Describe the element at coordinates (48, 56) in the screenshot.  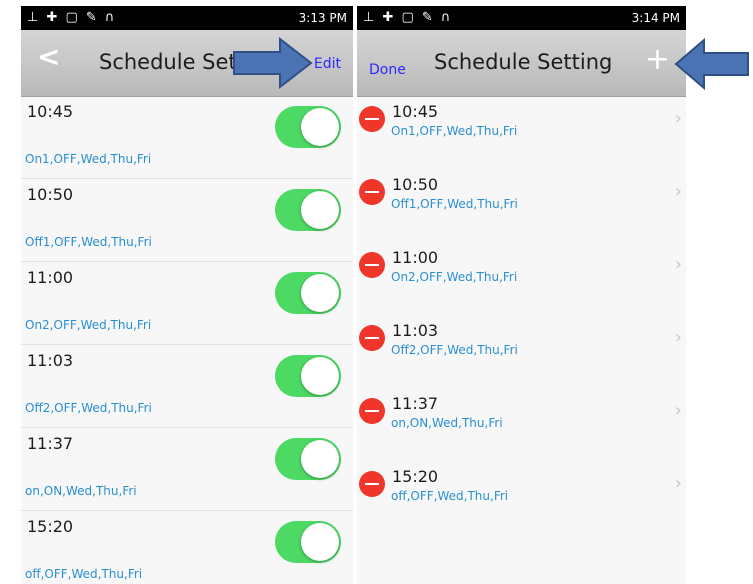
I see `back-button: <` at that location.